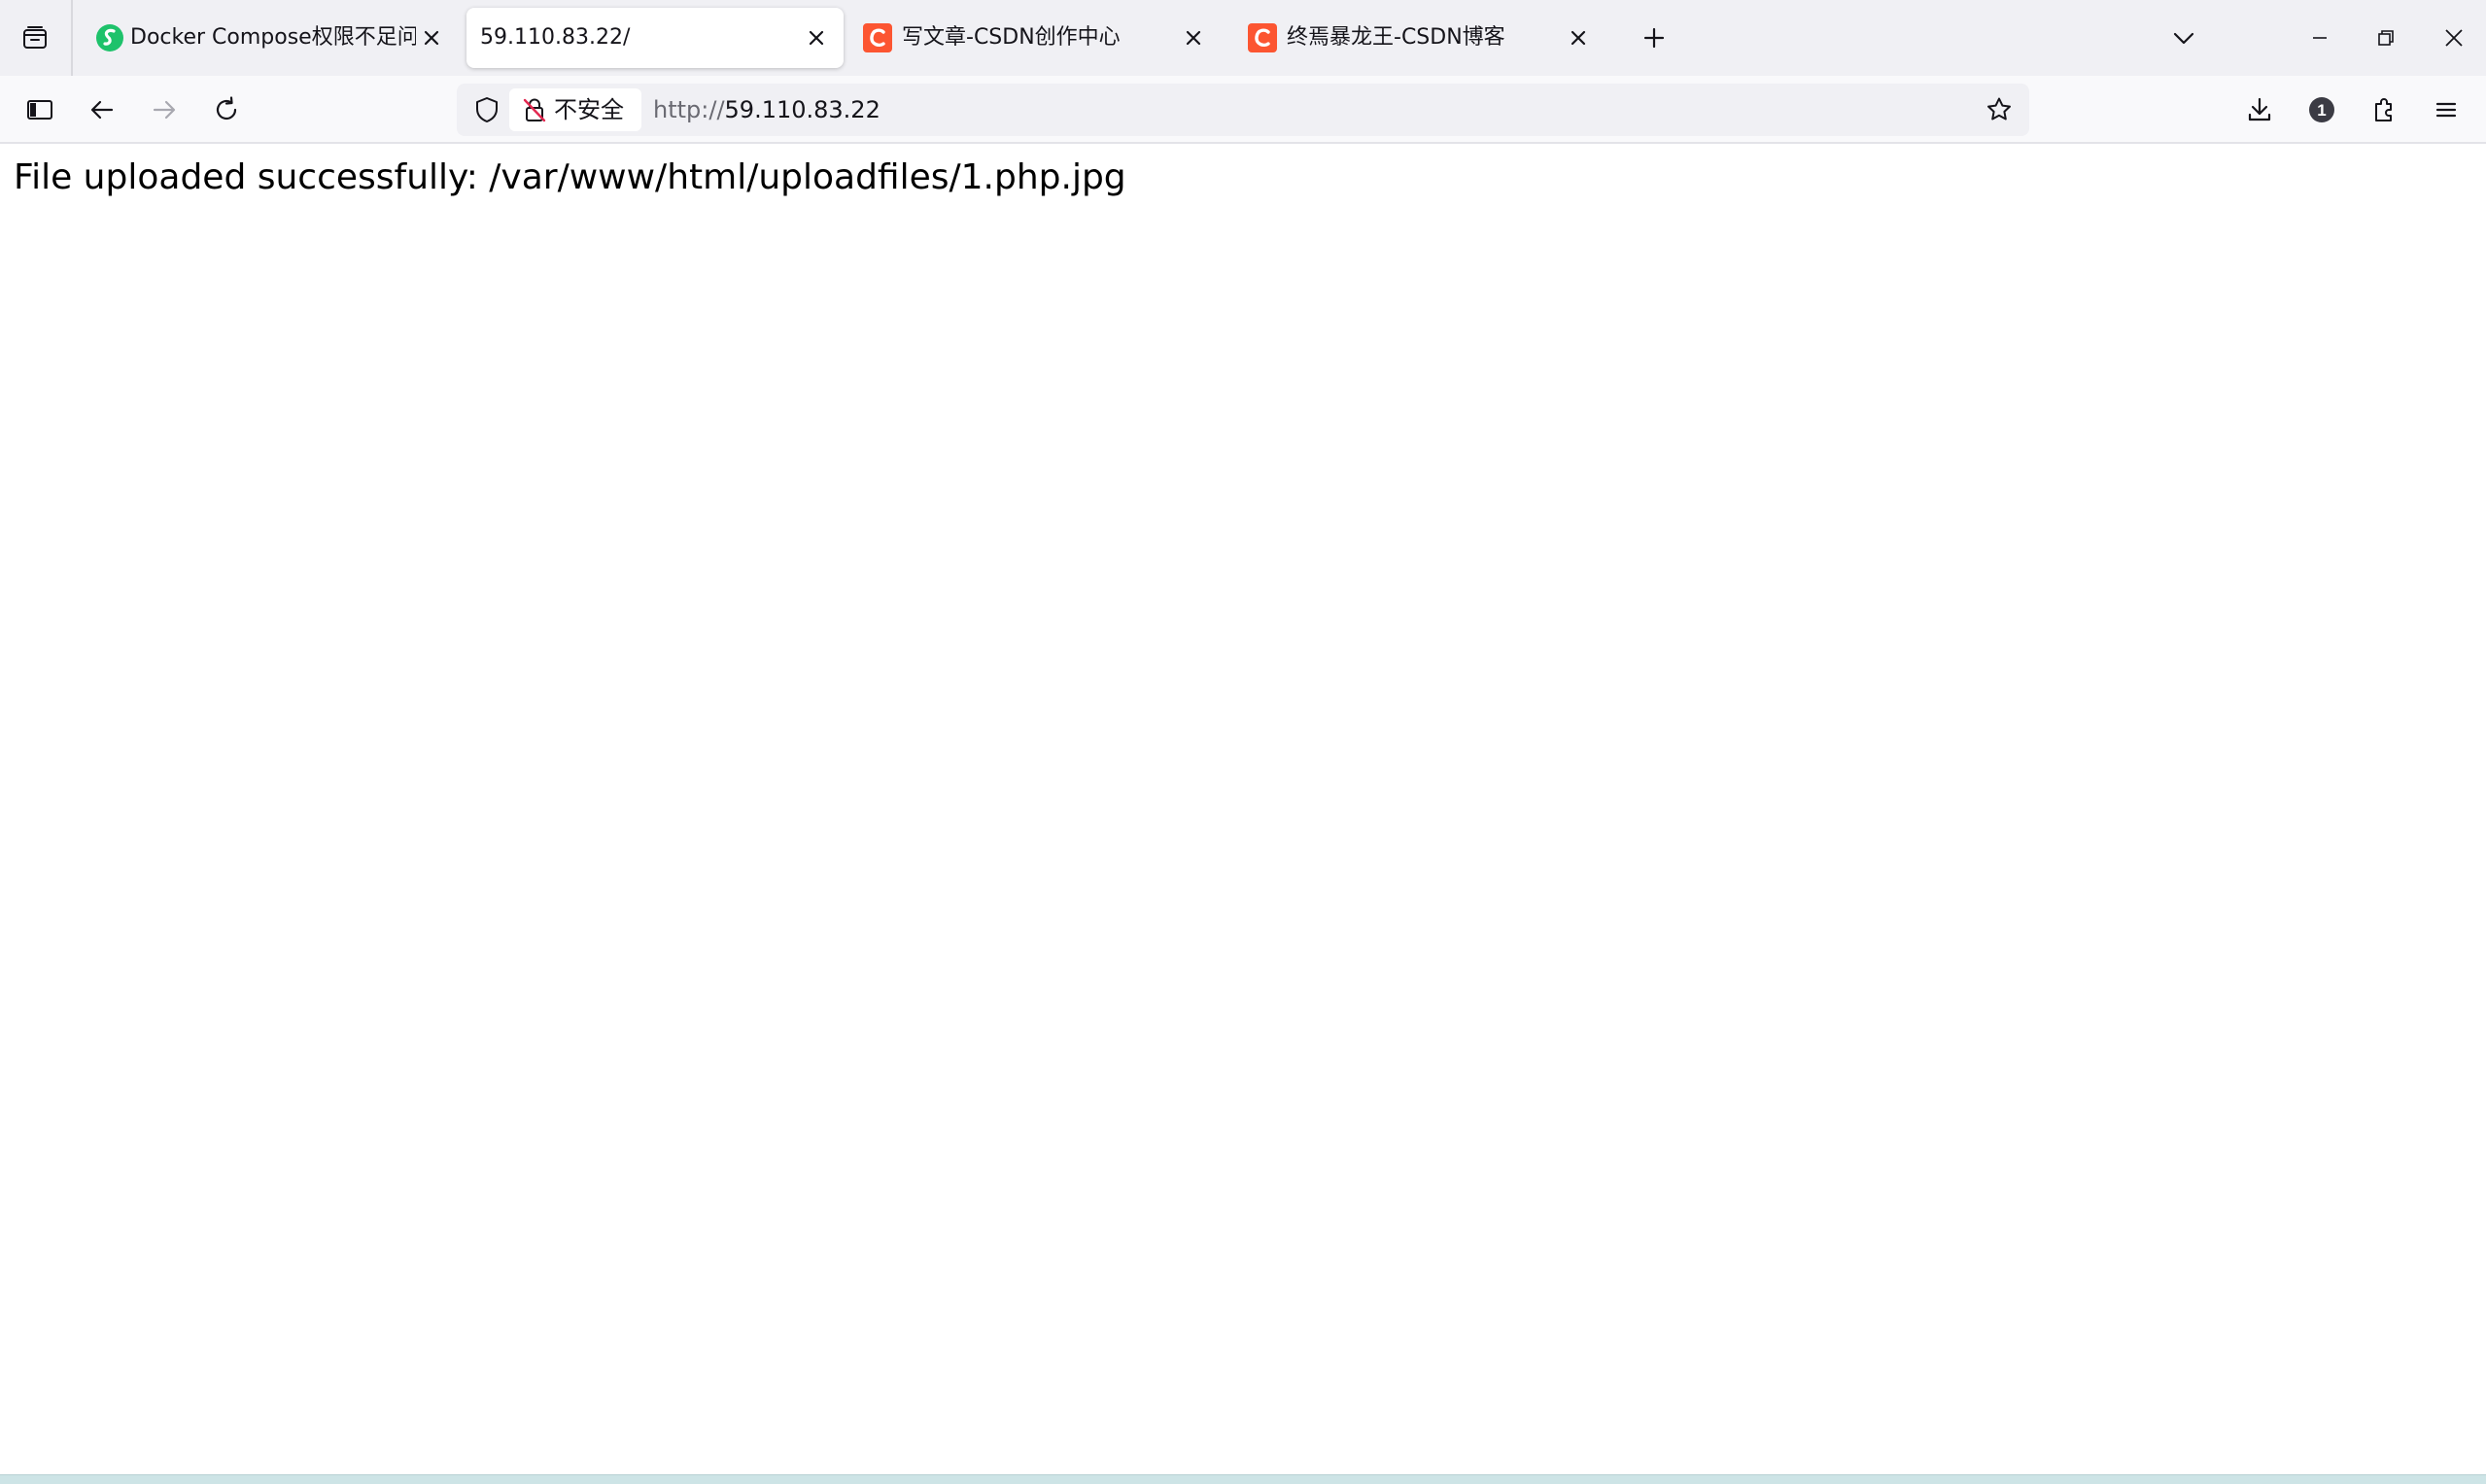 The height and width of the screenshot is (1484, 2486). I want to click on insecure-lock-icon, so click(534, 110).